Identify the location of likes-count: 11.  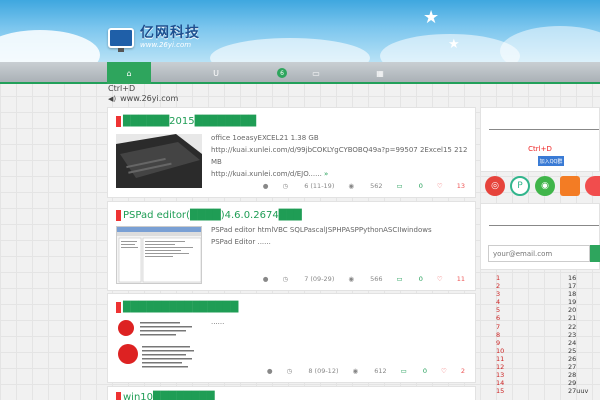
(460, 279).